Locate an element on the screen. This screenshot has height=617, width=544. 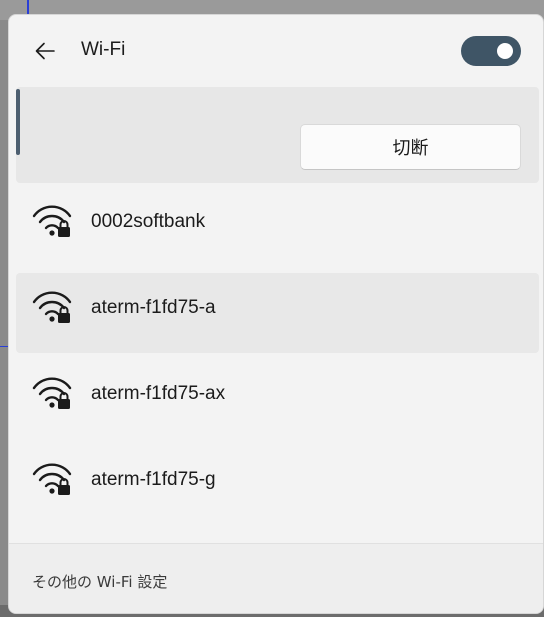
connected-network-section: 切断 is located at coordinates (277, 135).